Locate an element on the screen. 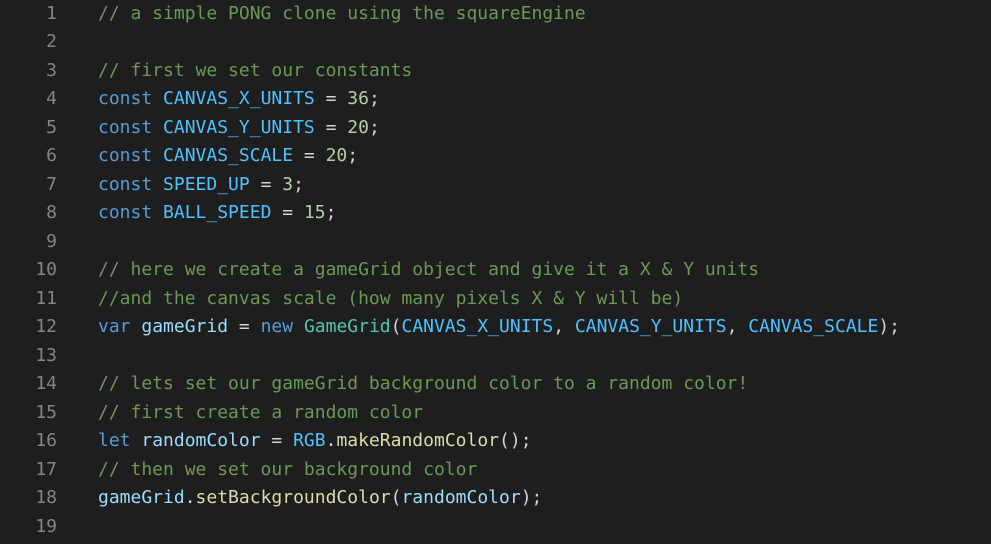 The image size is (991, 544). code-text: const CANVAS_Y_UNITS = 20; is located at coordinates (239, 128).